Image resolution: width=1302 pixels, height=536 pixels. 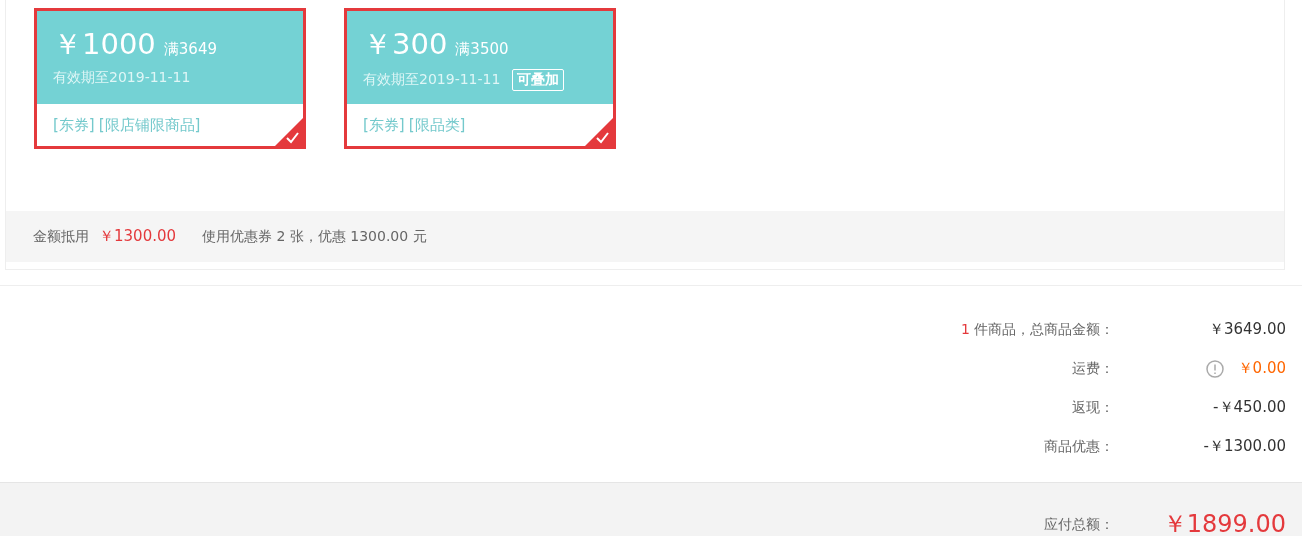 I want to click on coupon-tag: [限品类], so click(x=437, y=125).